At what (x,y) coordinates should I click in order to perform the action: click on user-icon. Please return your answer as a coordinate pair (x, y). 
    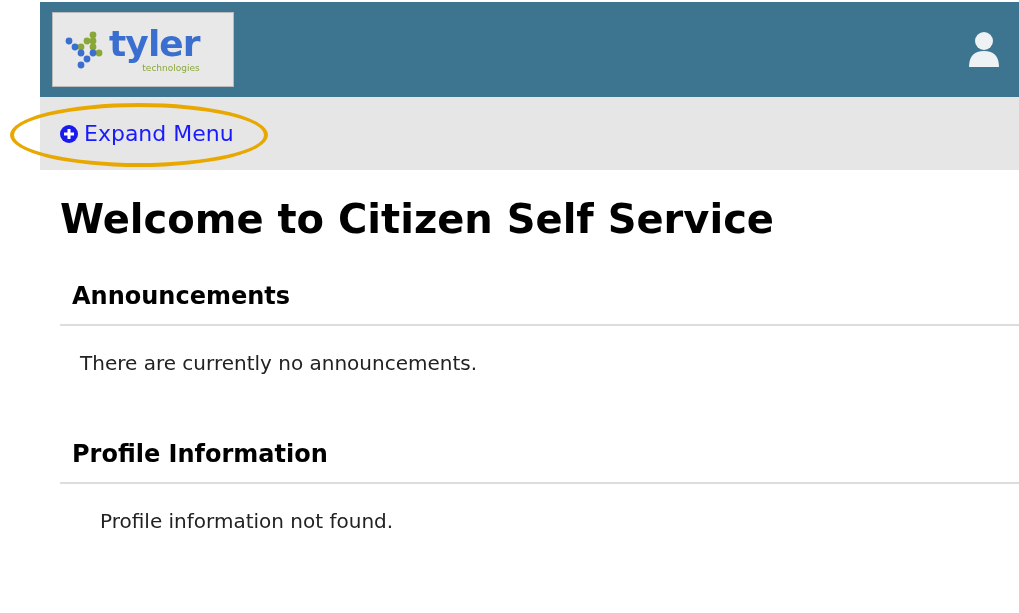
    Looking at the image, I should click on (984, 49).